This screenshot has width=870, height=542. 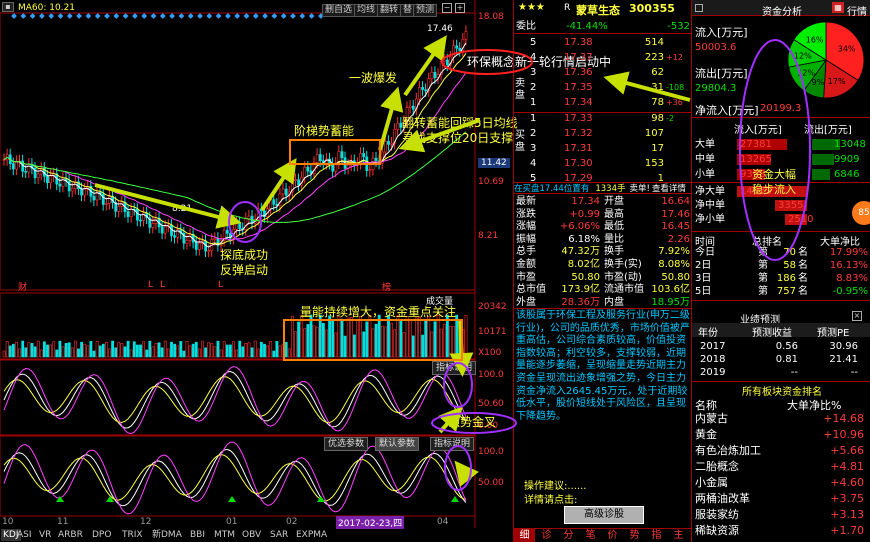 What do you see at coordinates (491, 375) in the screenshot?
I see `ind1-label-top: 100.0` at bounding box center [491, 375].